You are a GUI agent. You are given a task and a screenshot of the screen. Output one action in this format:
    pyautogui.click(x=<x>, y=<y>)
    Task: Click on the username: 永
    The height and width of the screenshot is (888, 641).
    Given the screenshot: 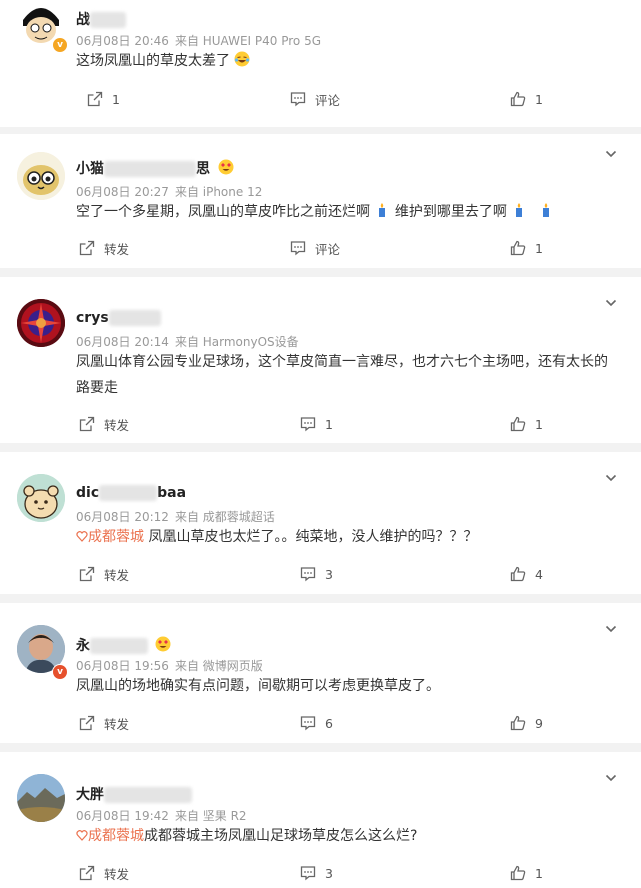 What is the action you would take?
    pyautogui.click(x=123, y=645)
    